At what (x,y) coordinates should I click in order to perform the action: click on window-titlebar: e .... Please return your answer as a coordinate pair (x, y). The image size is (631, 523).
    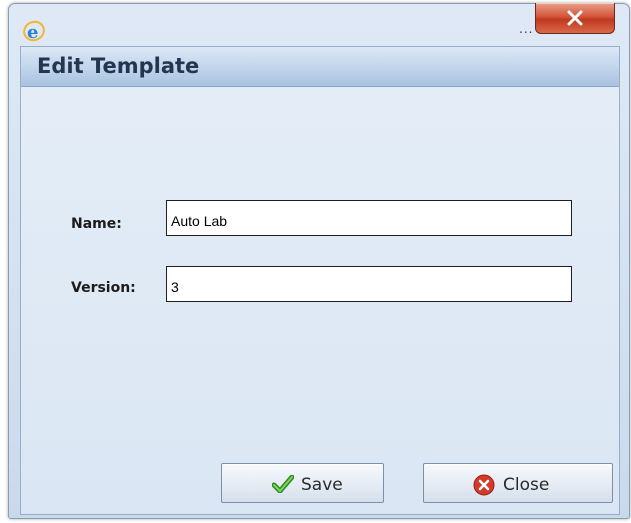
    Looking at the image, I should click on (319, 24).